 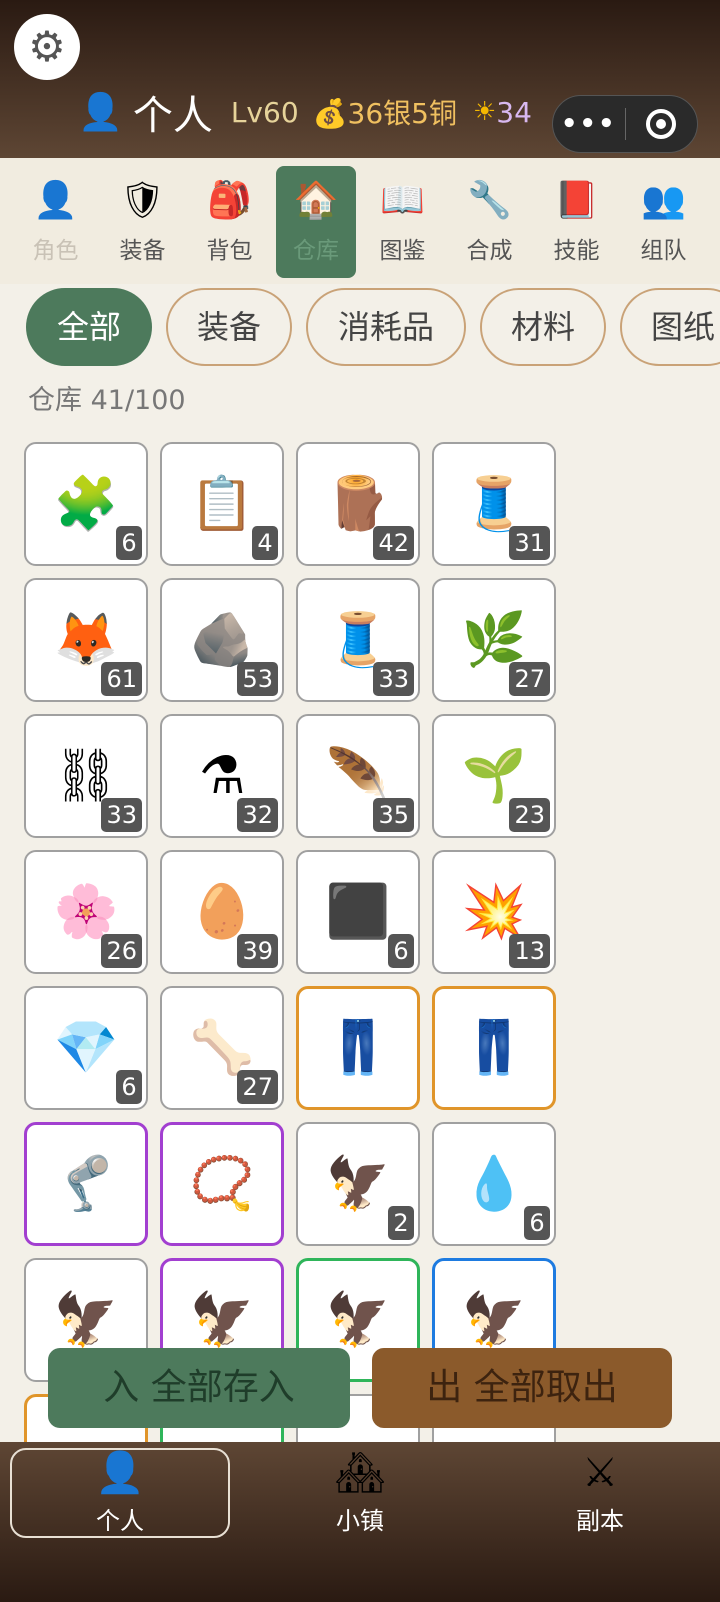 What do you see at coordinates (229, 327) in the screenshot?
I see `tab-equipment: 装备` at bounding box center [229, 327].